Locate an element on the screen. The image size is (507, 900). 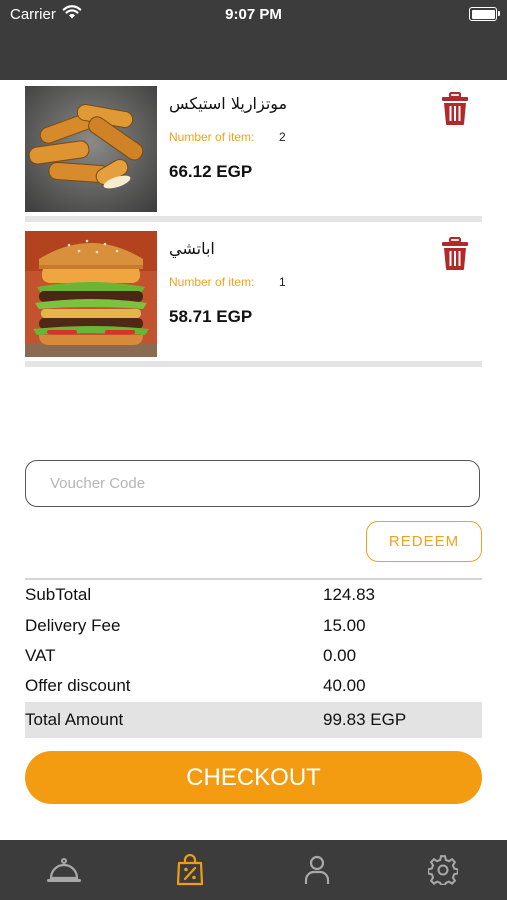
total-value: 99.83 EGP is located at coordinates (365, 719).